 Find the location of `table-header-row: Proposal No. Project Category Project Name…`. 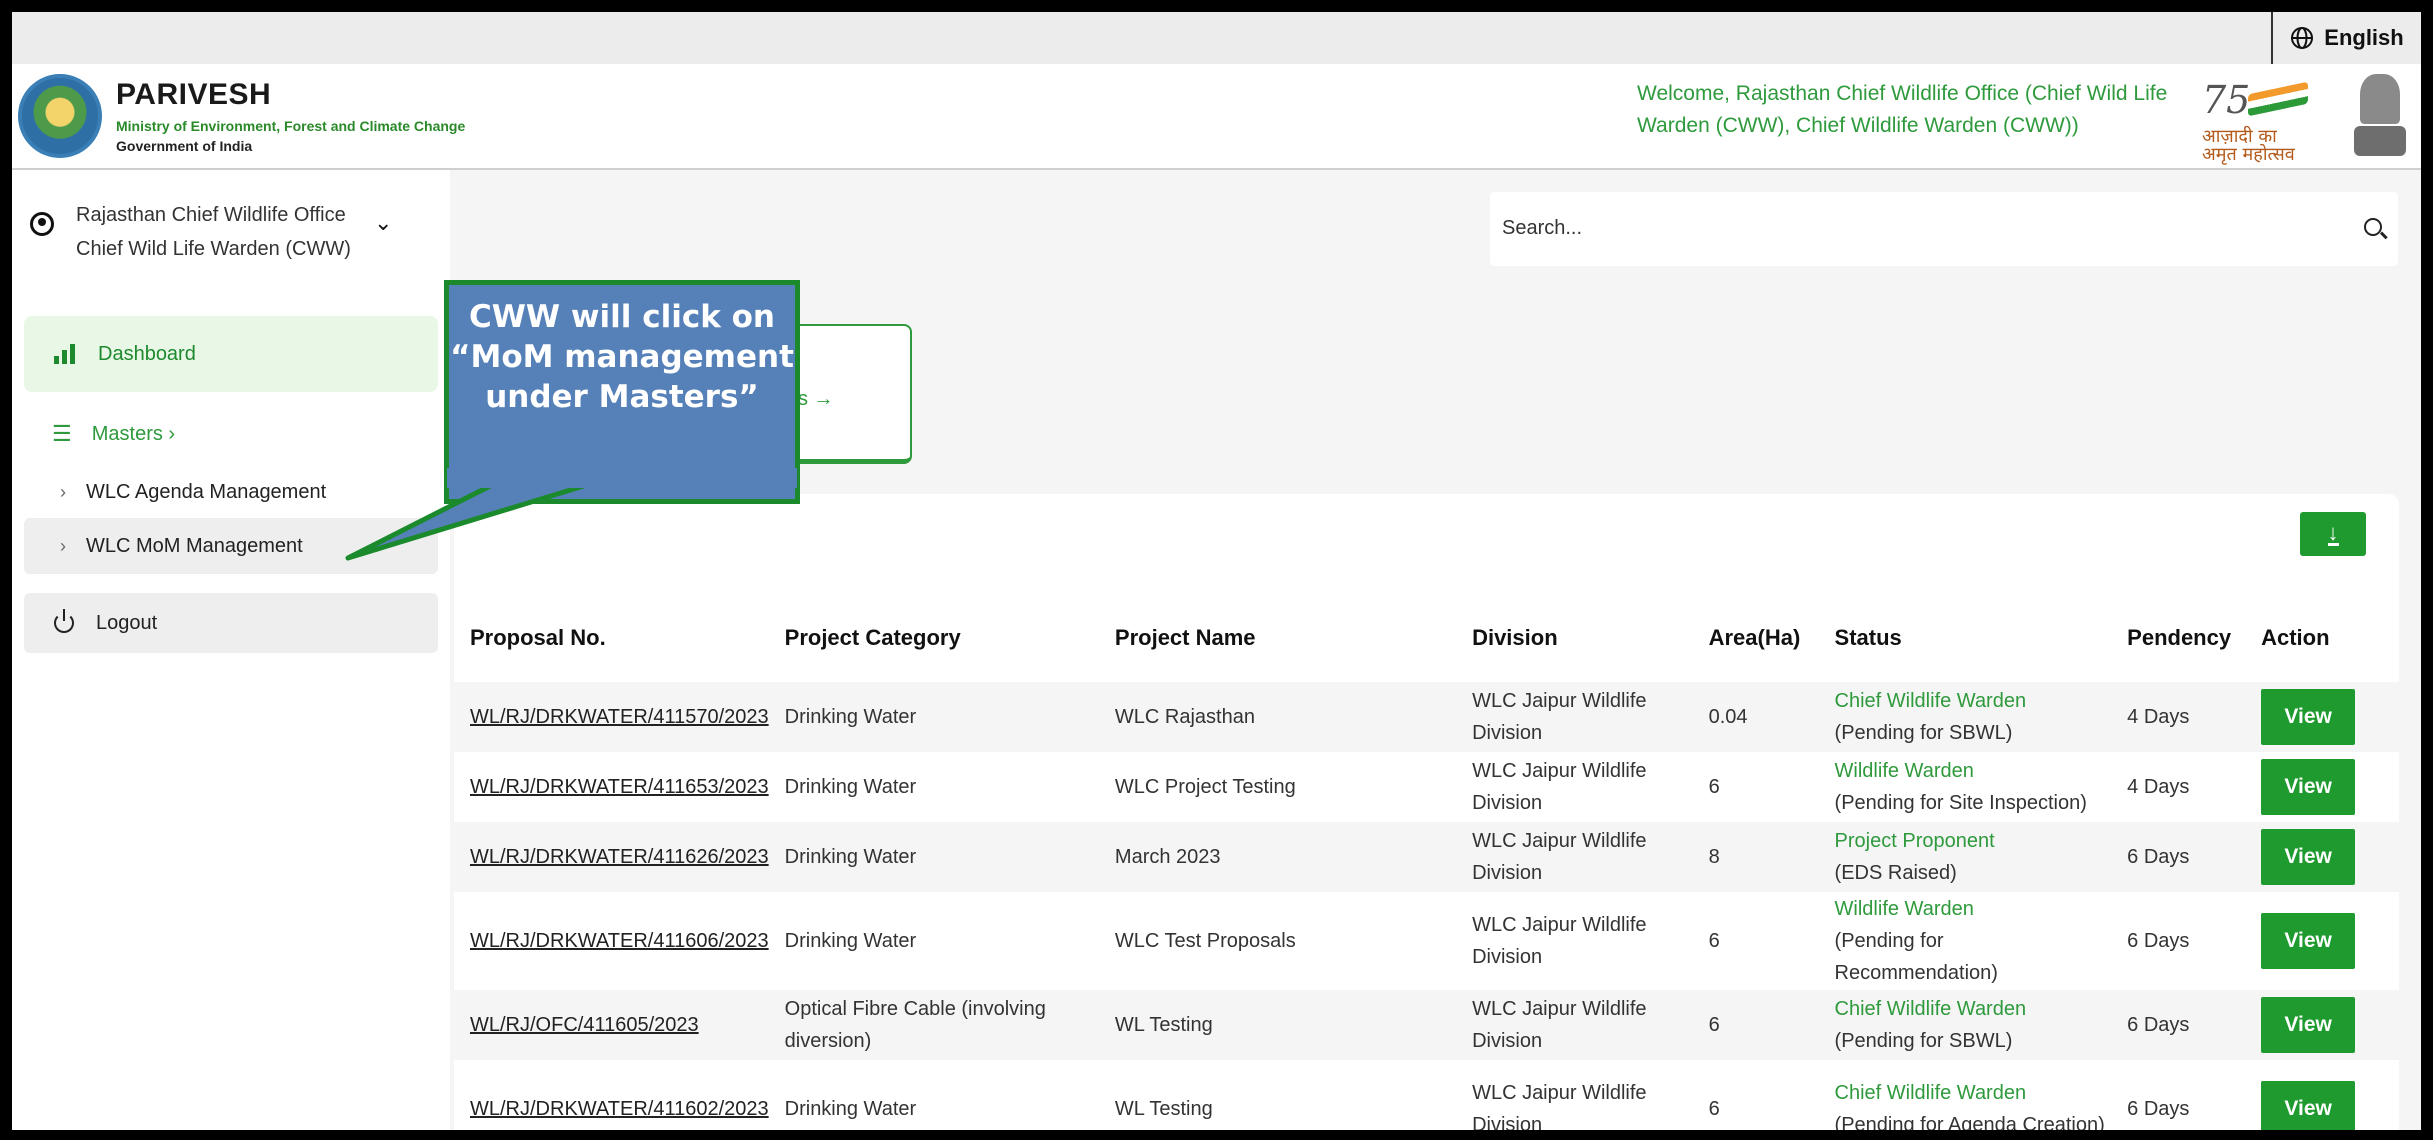

table-header-row: Proposal No. Project Category Project Name… is located at coordinates (1426, 638).